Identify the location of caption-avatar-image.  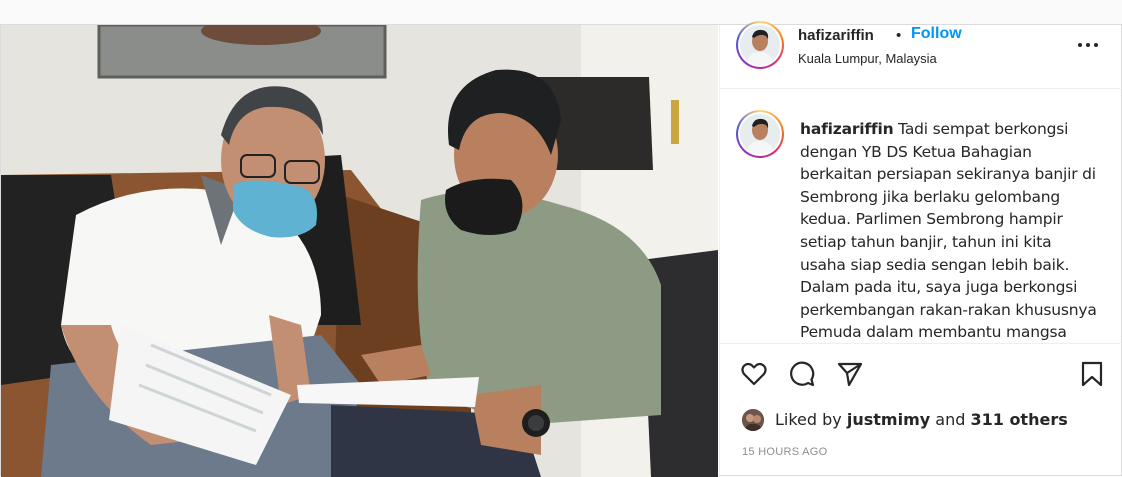
(760, 134).